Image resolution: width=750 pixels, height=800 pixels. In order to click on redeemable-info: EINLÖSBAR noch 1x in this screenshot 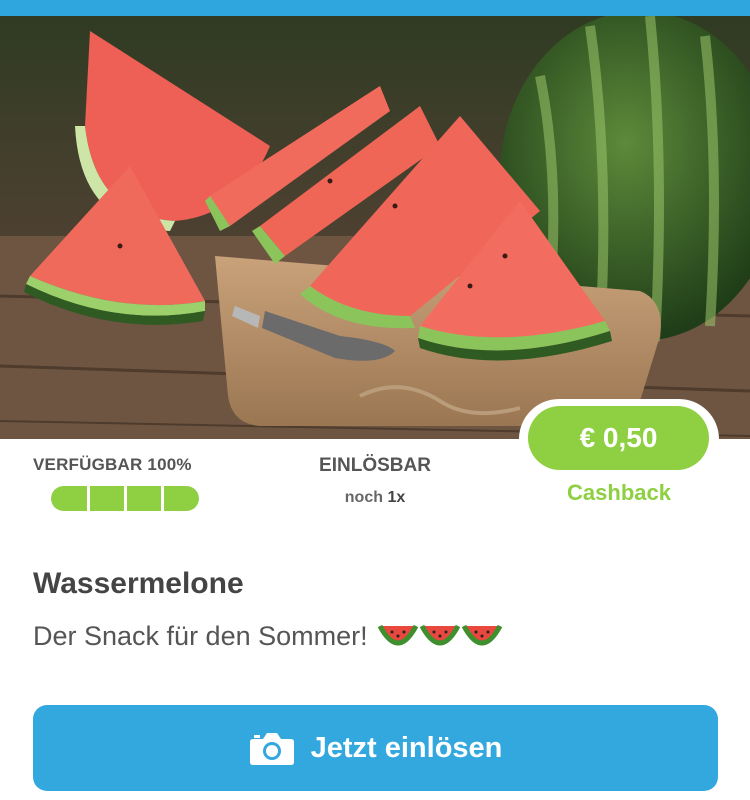, I will do `click(375, 481)`.